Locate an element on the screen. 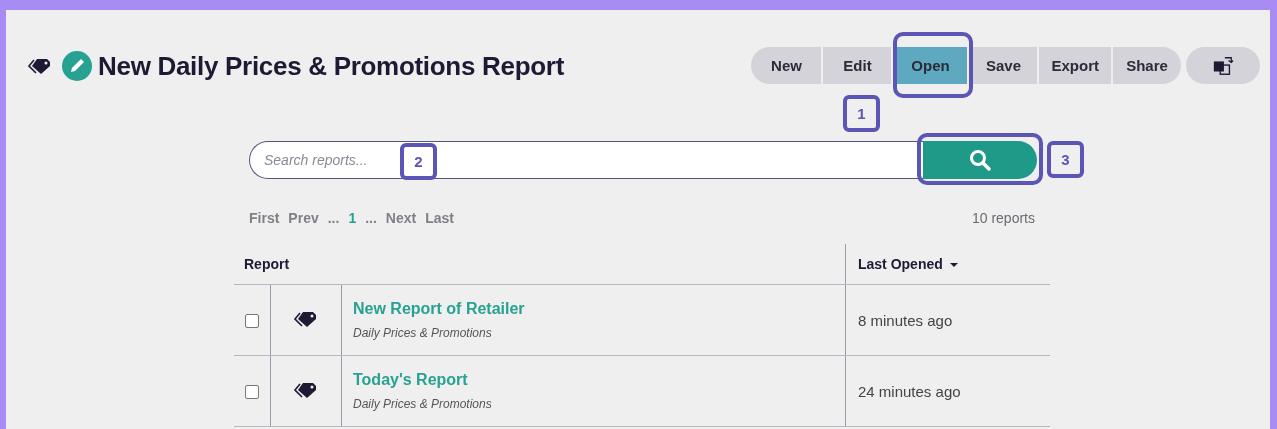 Image resolution: width=1277 pixels, height=429 pixels. search-icon is located at coordinates (980, 160).